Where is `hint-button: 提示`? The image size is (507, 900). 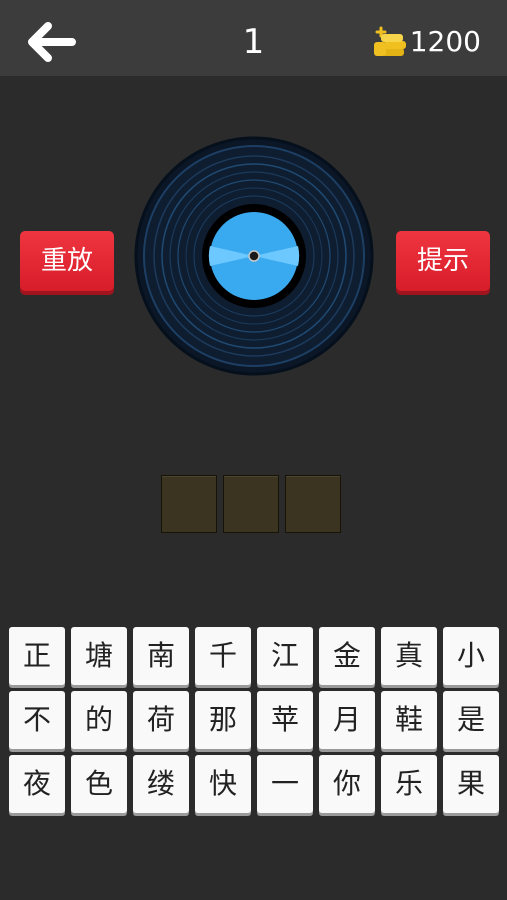 hint-button: 提示 is located at coordinates (443, 261).